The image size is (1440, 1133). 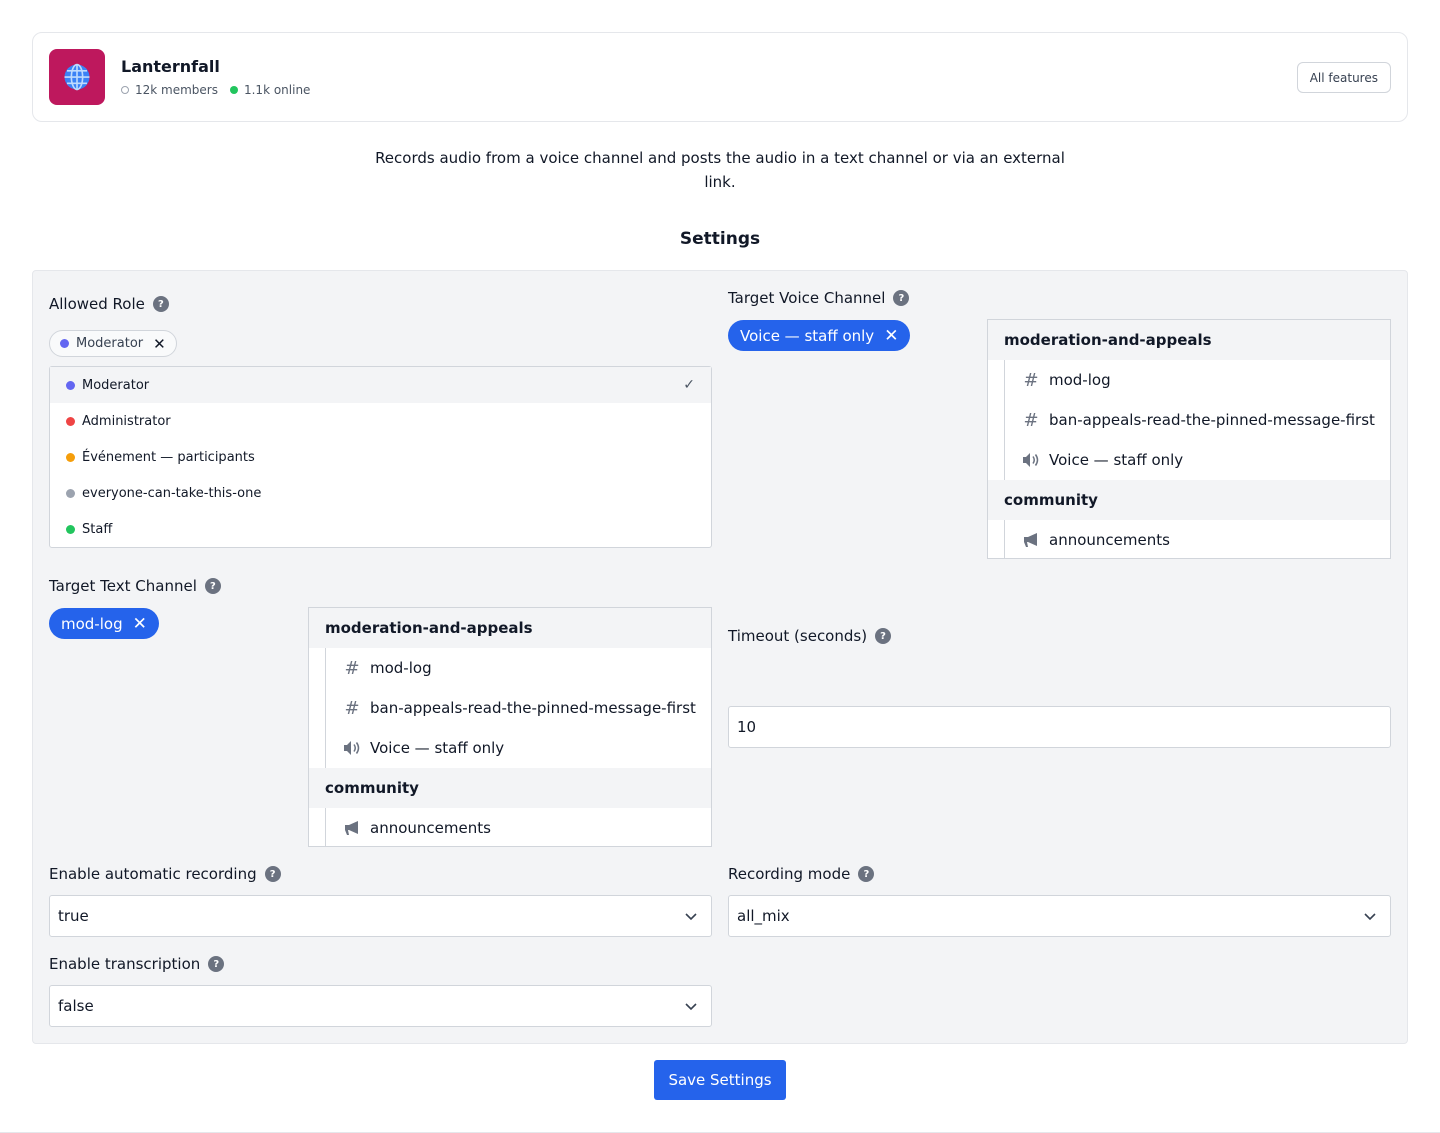 I want to click on server-stats: 12k members 1.1k online, so click(x=215, y=90).